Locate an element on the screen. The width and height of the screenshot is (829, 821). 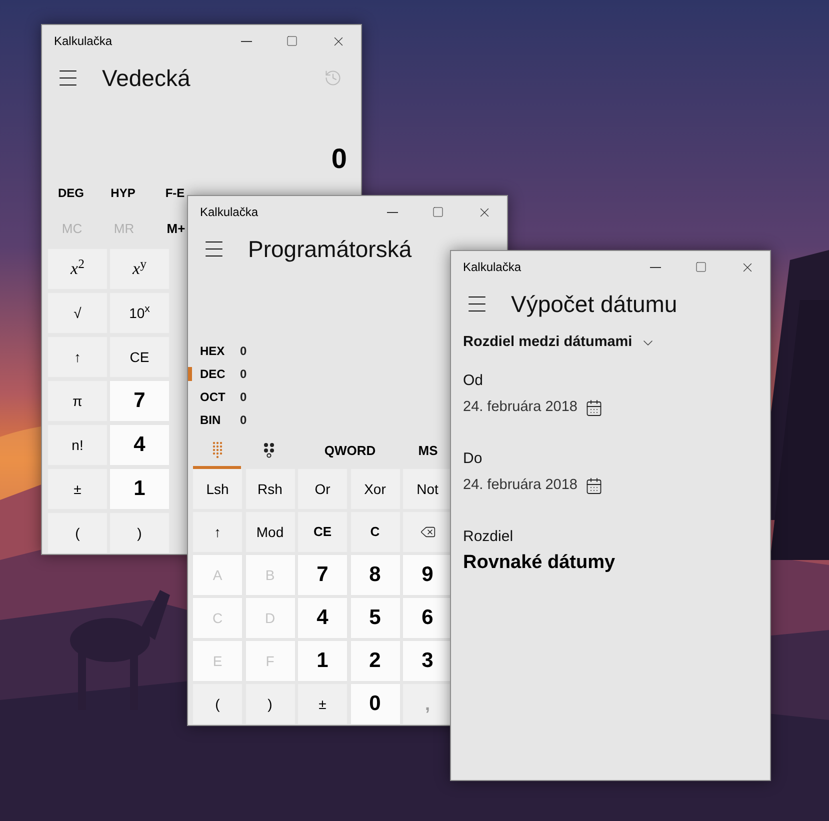
calculator-key: Rsh is located at coordinates (270, 489).